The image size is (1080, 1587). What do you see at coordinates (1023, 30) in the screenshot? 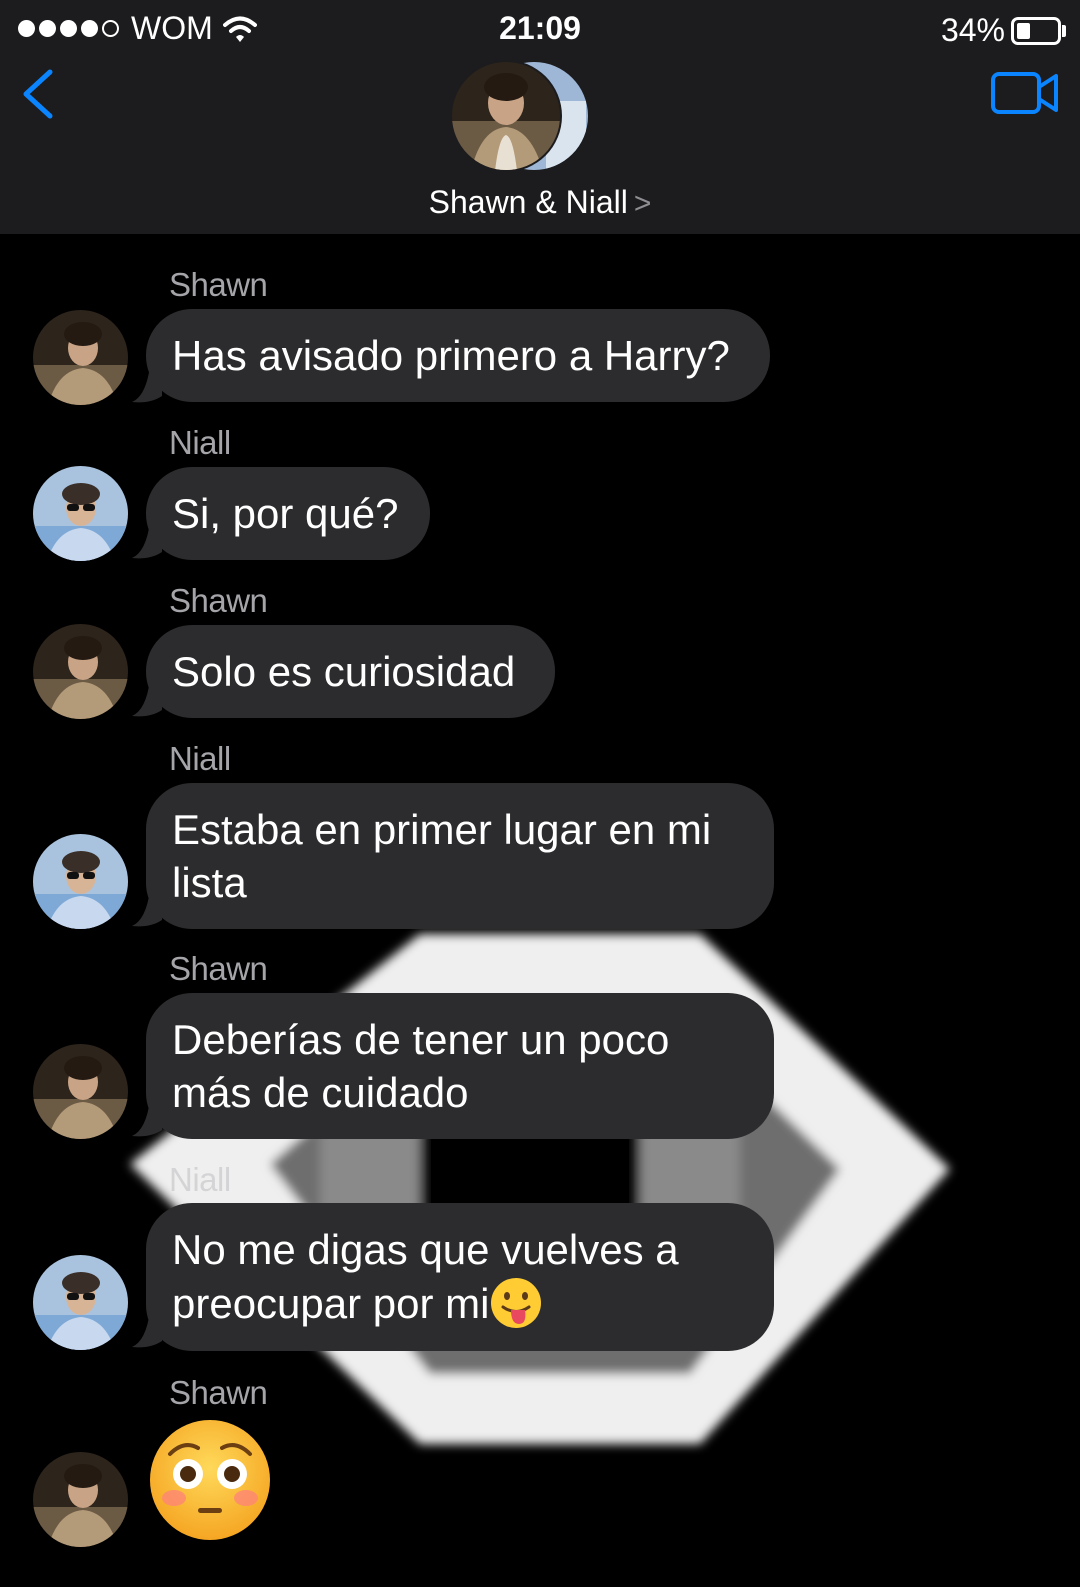
I see `battery-level-fill` at bounding box center [1023, 30].